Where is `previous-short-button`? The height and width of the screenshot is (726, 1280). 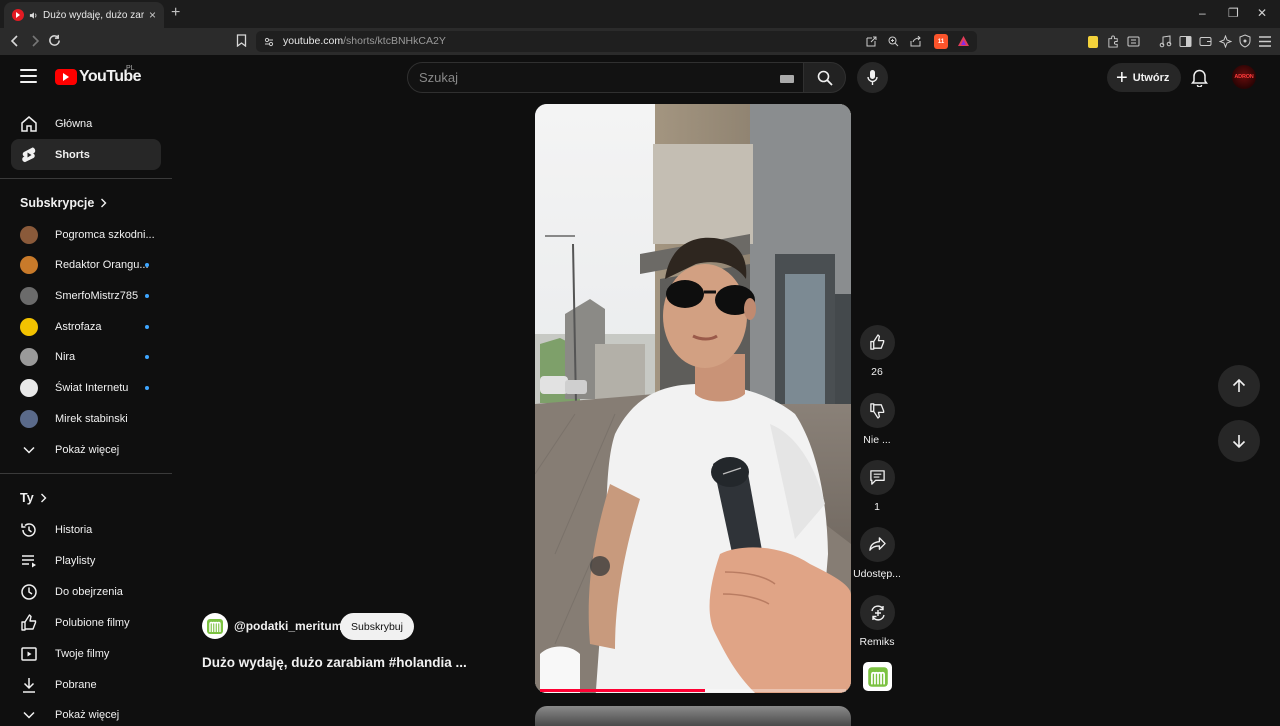 previous-short-button is located at coordinates (1239, 386).